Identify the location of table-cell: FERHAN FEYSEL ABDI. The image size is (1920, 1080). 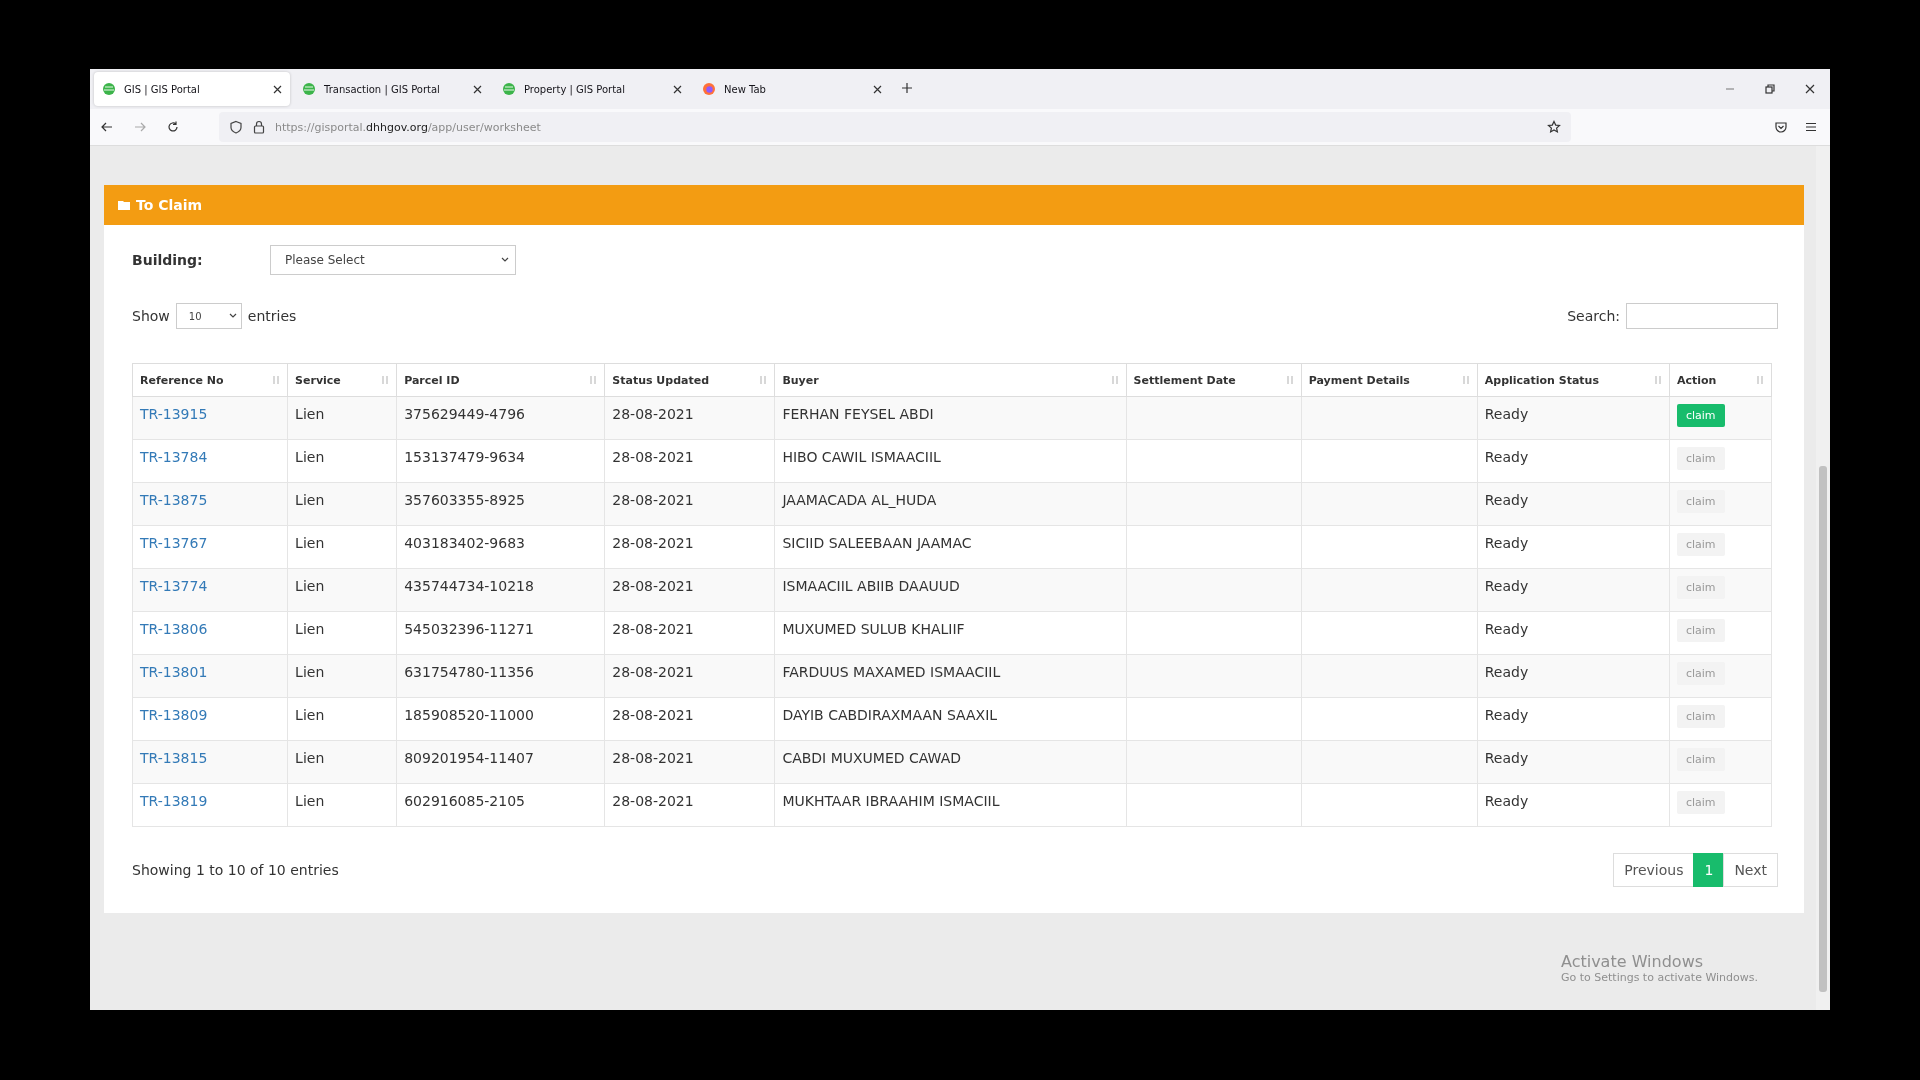
(950, 418).